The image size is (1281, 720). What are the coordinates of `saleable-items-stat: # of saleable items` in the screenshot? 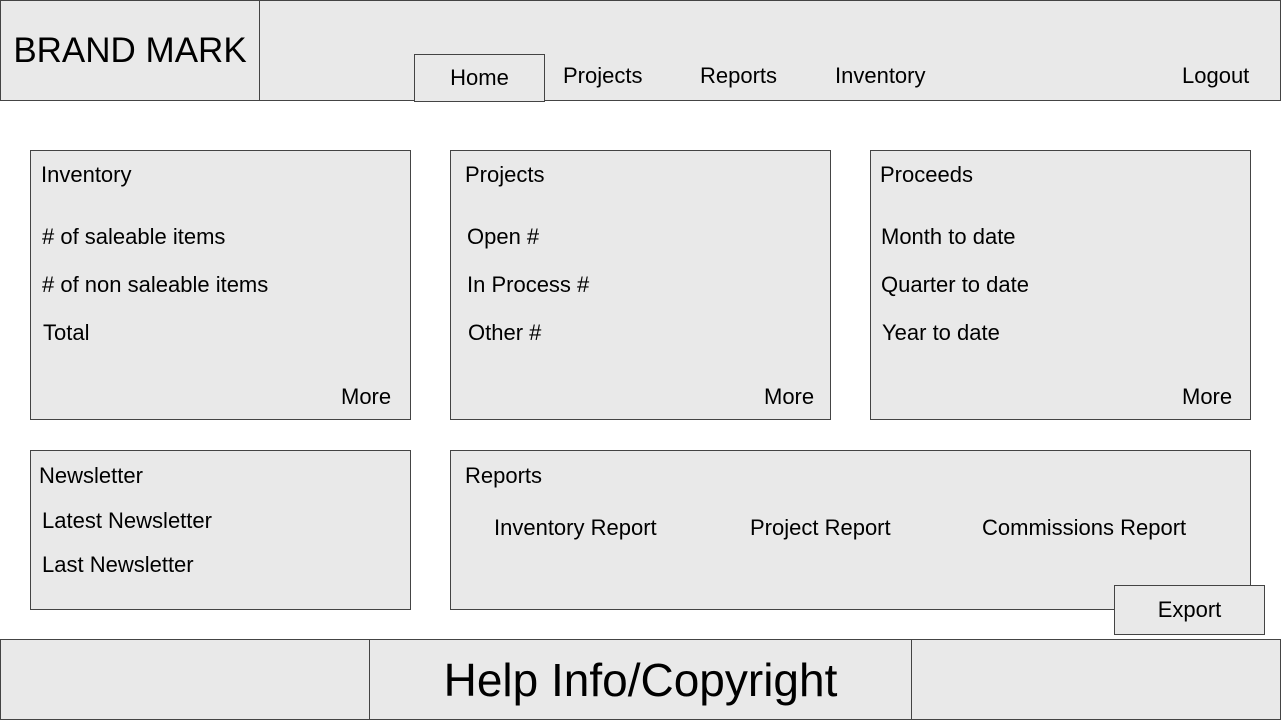 It's located at (134, 236).